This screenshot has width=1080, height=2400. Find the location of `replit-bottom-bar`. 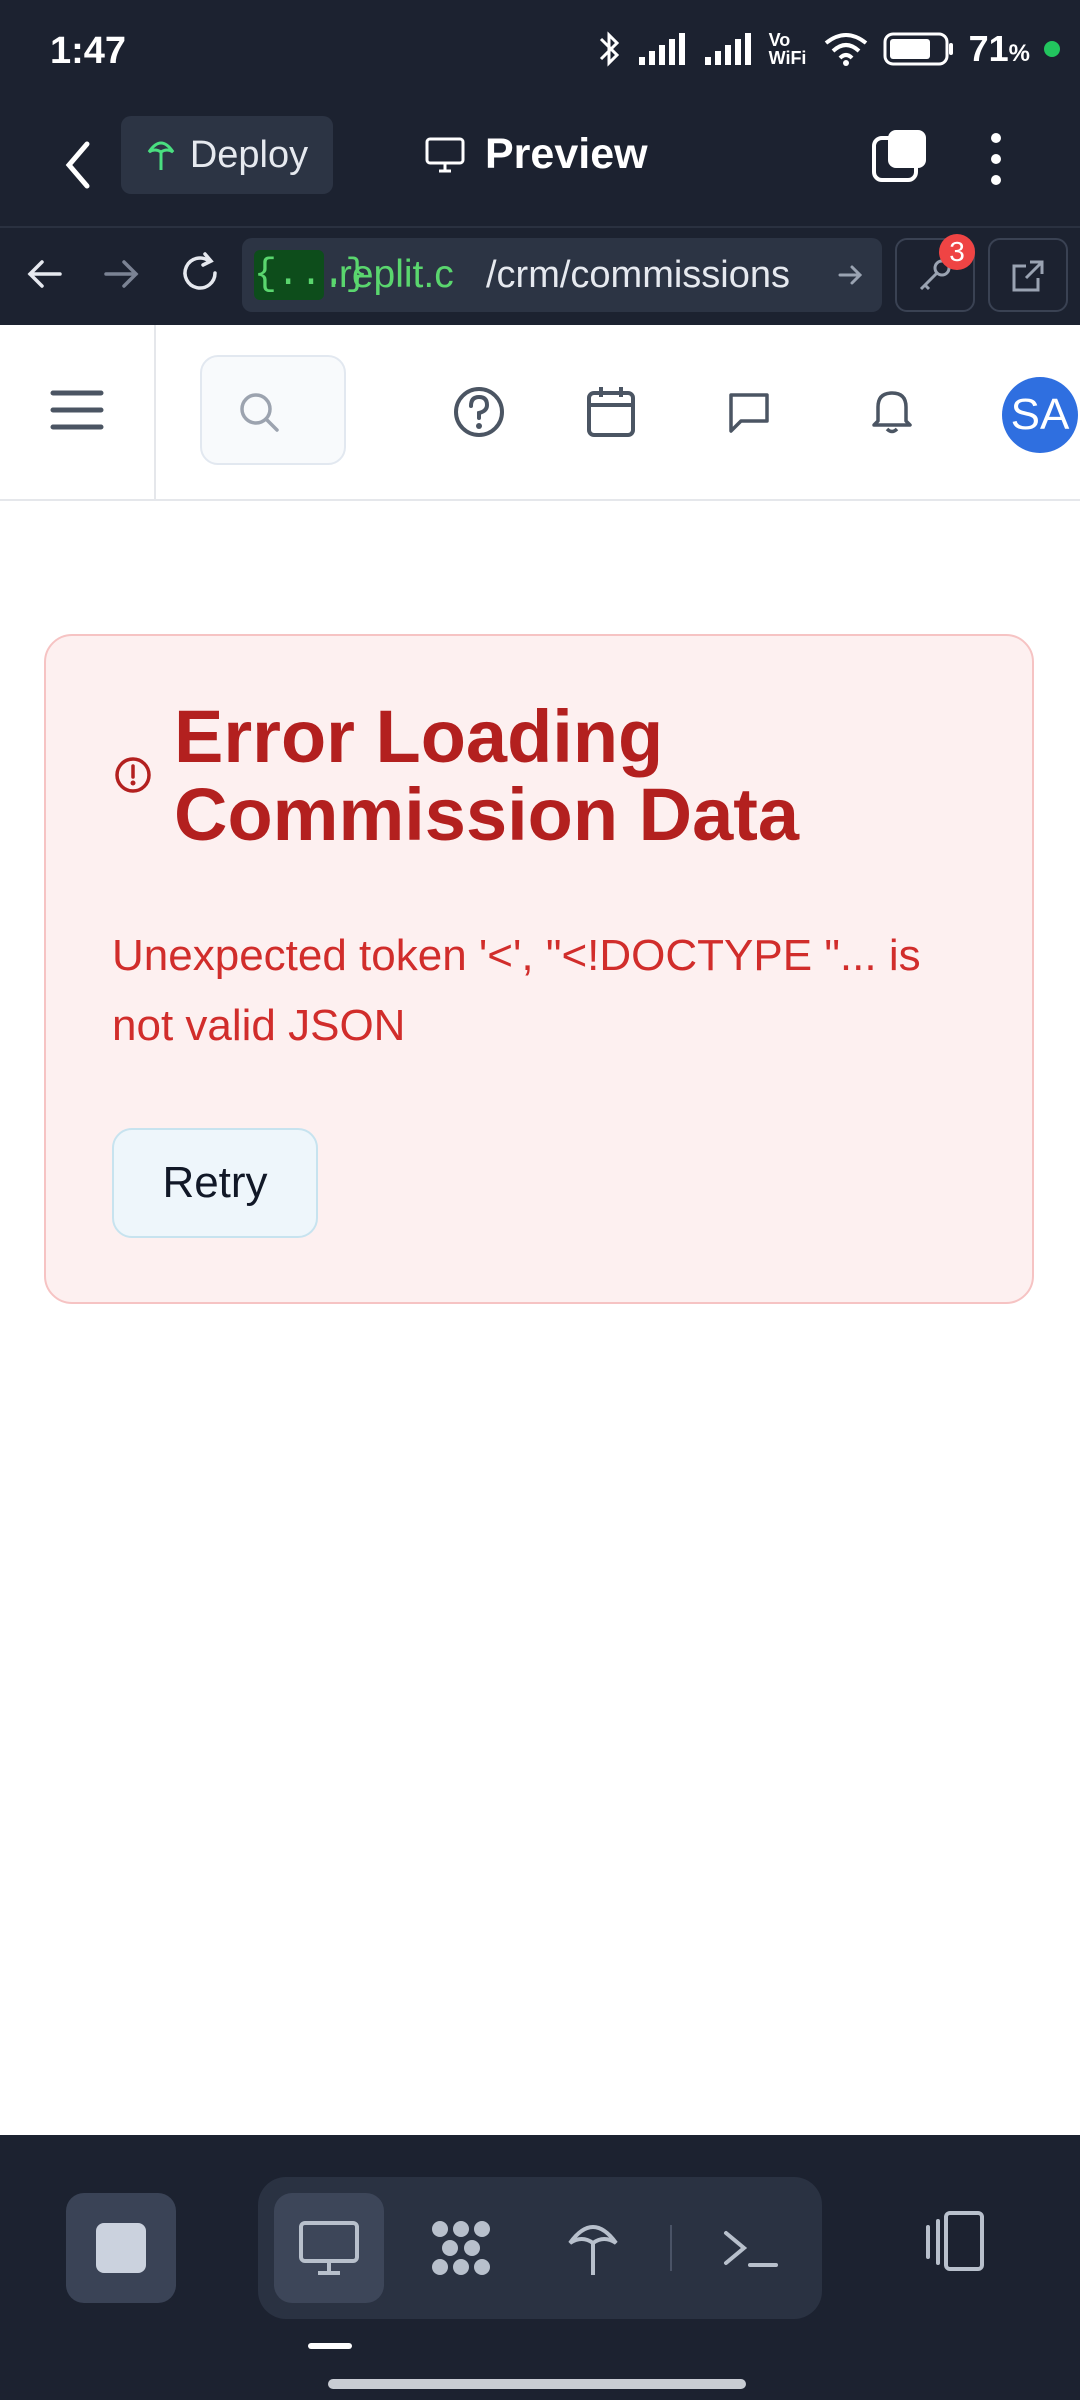

replit-bottom-bar is located at coordinates (540, 2267).